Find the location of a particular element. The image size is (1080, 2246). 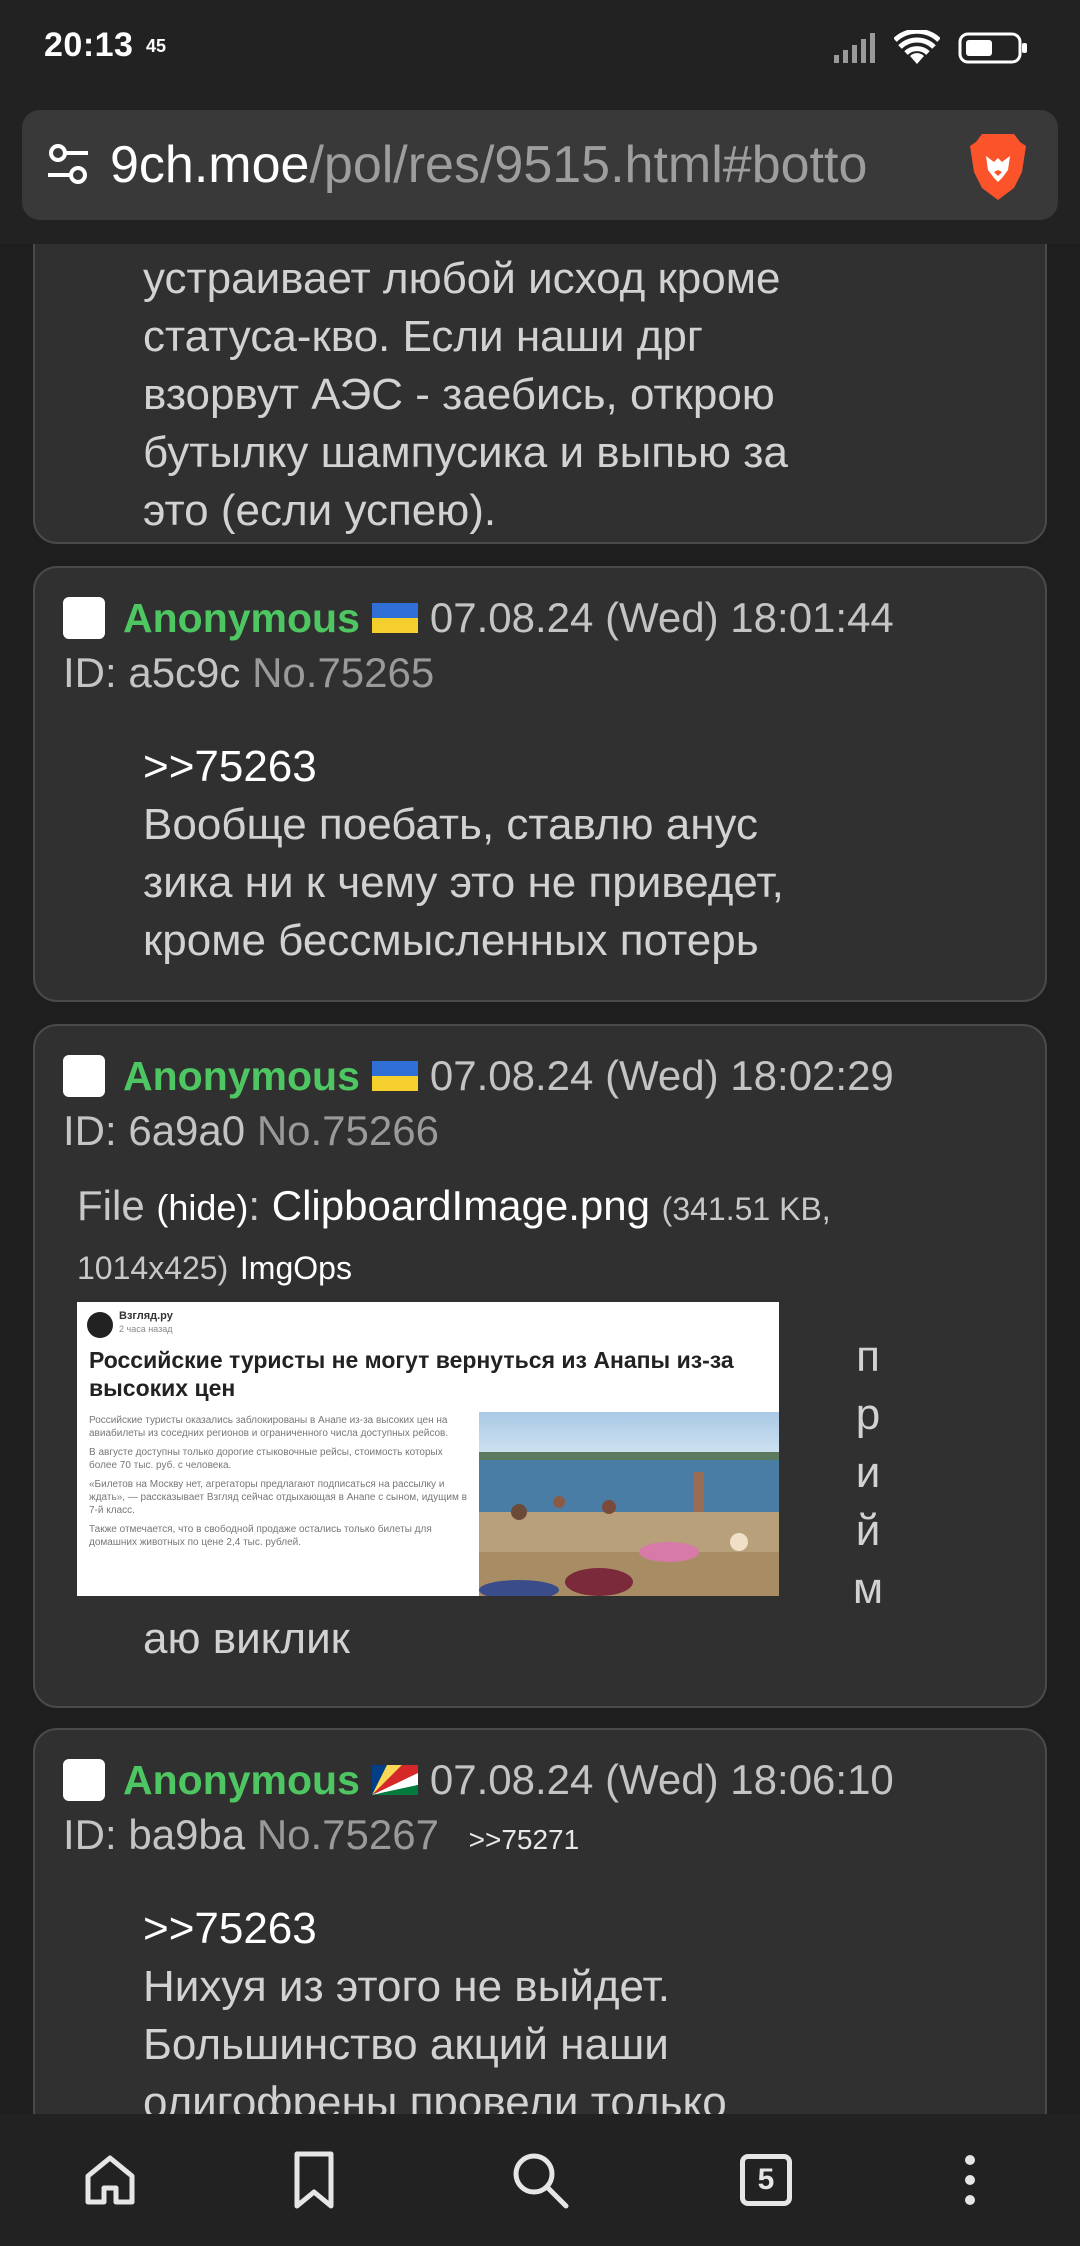

bottom-navigation: 5 is located at coordinates (540, 2180).